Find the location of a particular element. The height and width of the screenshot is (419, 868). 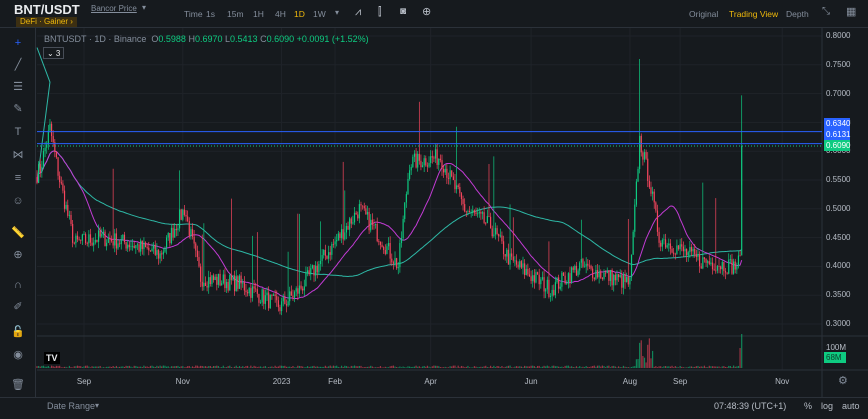

date-range-dropdown-icon: ▾ is located at coordinates (97, 405).